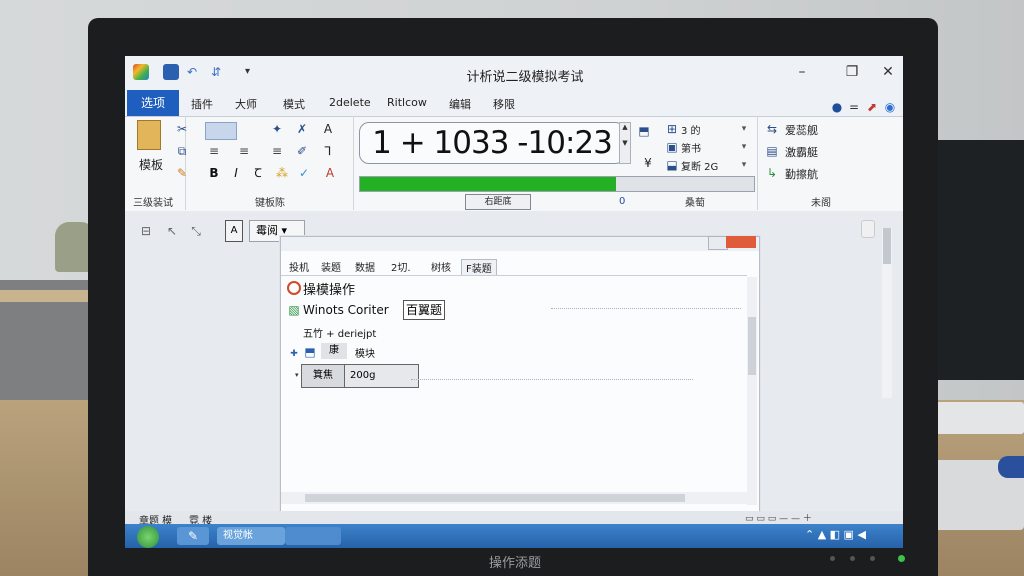 The height and width of the screenshot is (576, 1024). I want to click on pointer-icon: ↖, so click(172, 231).